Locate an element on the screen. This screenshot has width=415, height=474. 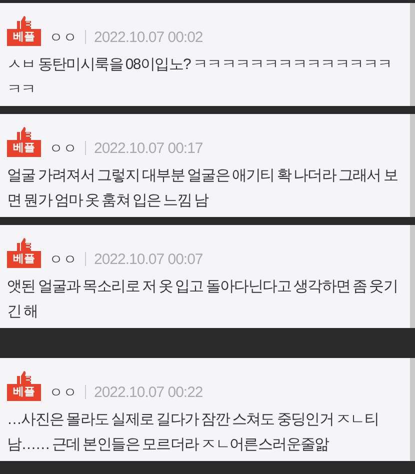
comment-text: 얼굴 가려져서 그렇지 대부분 얼굴은 애기티 확 나더라 그래서 보면 뭔가 엄마 옷 훔쳐 입은 느낌 남 is located at coordinates (203, 188).